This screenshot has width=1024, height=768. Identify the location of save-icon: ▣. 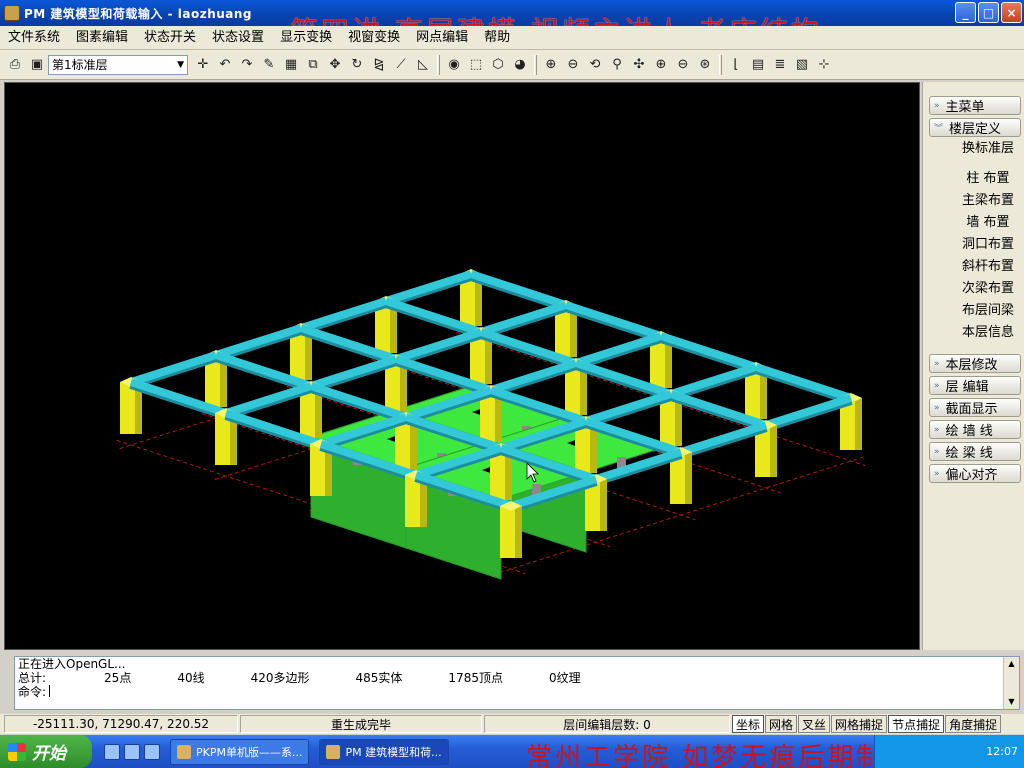
(37, 65).